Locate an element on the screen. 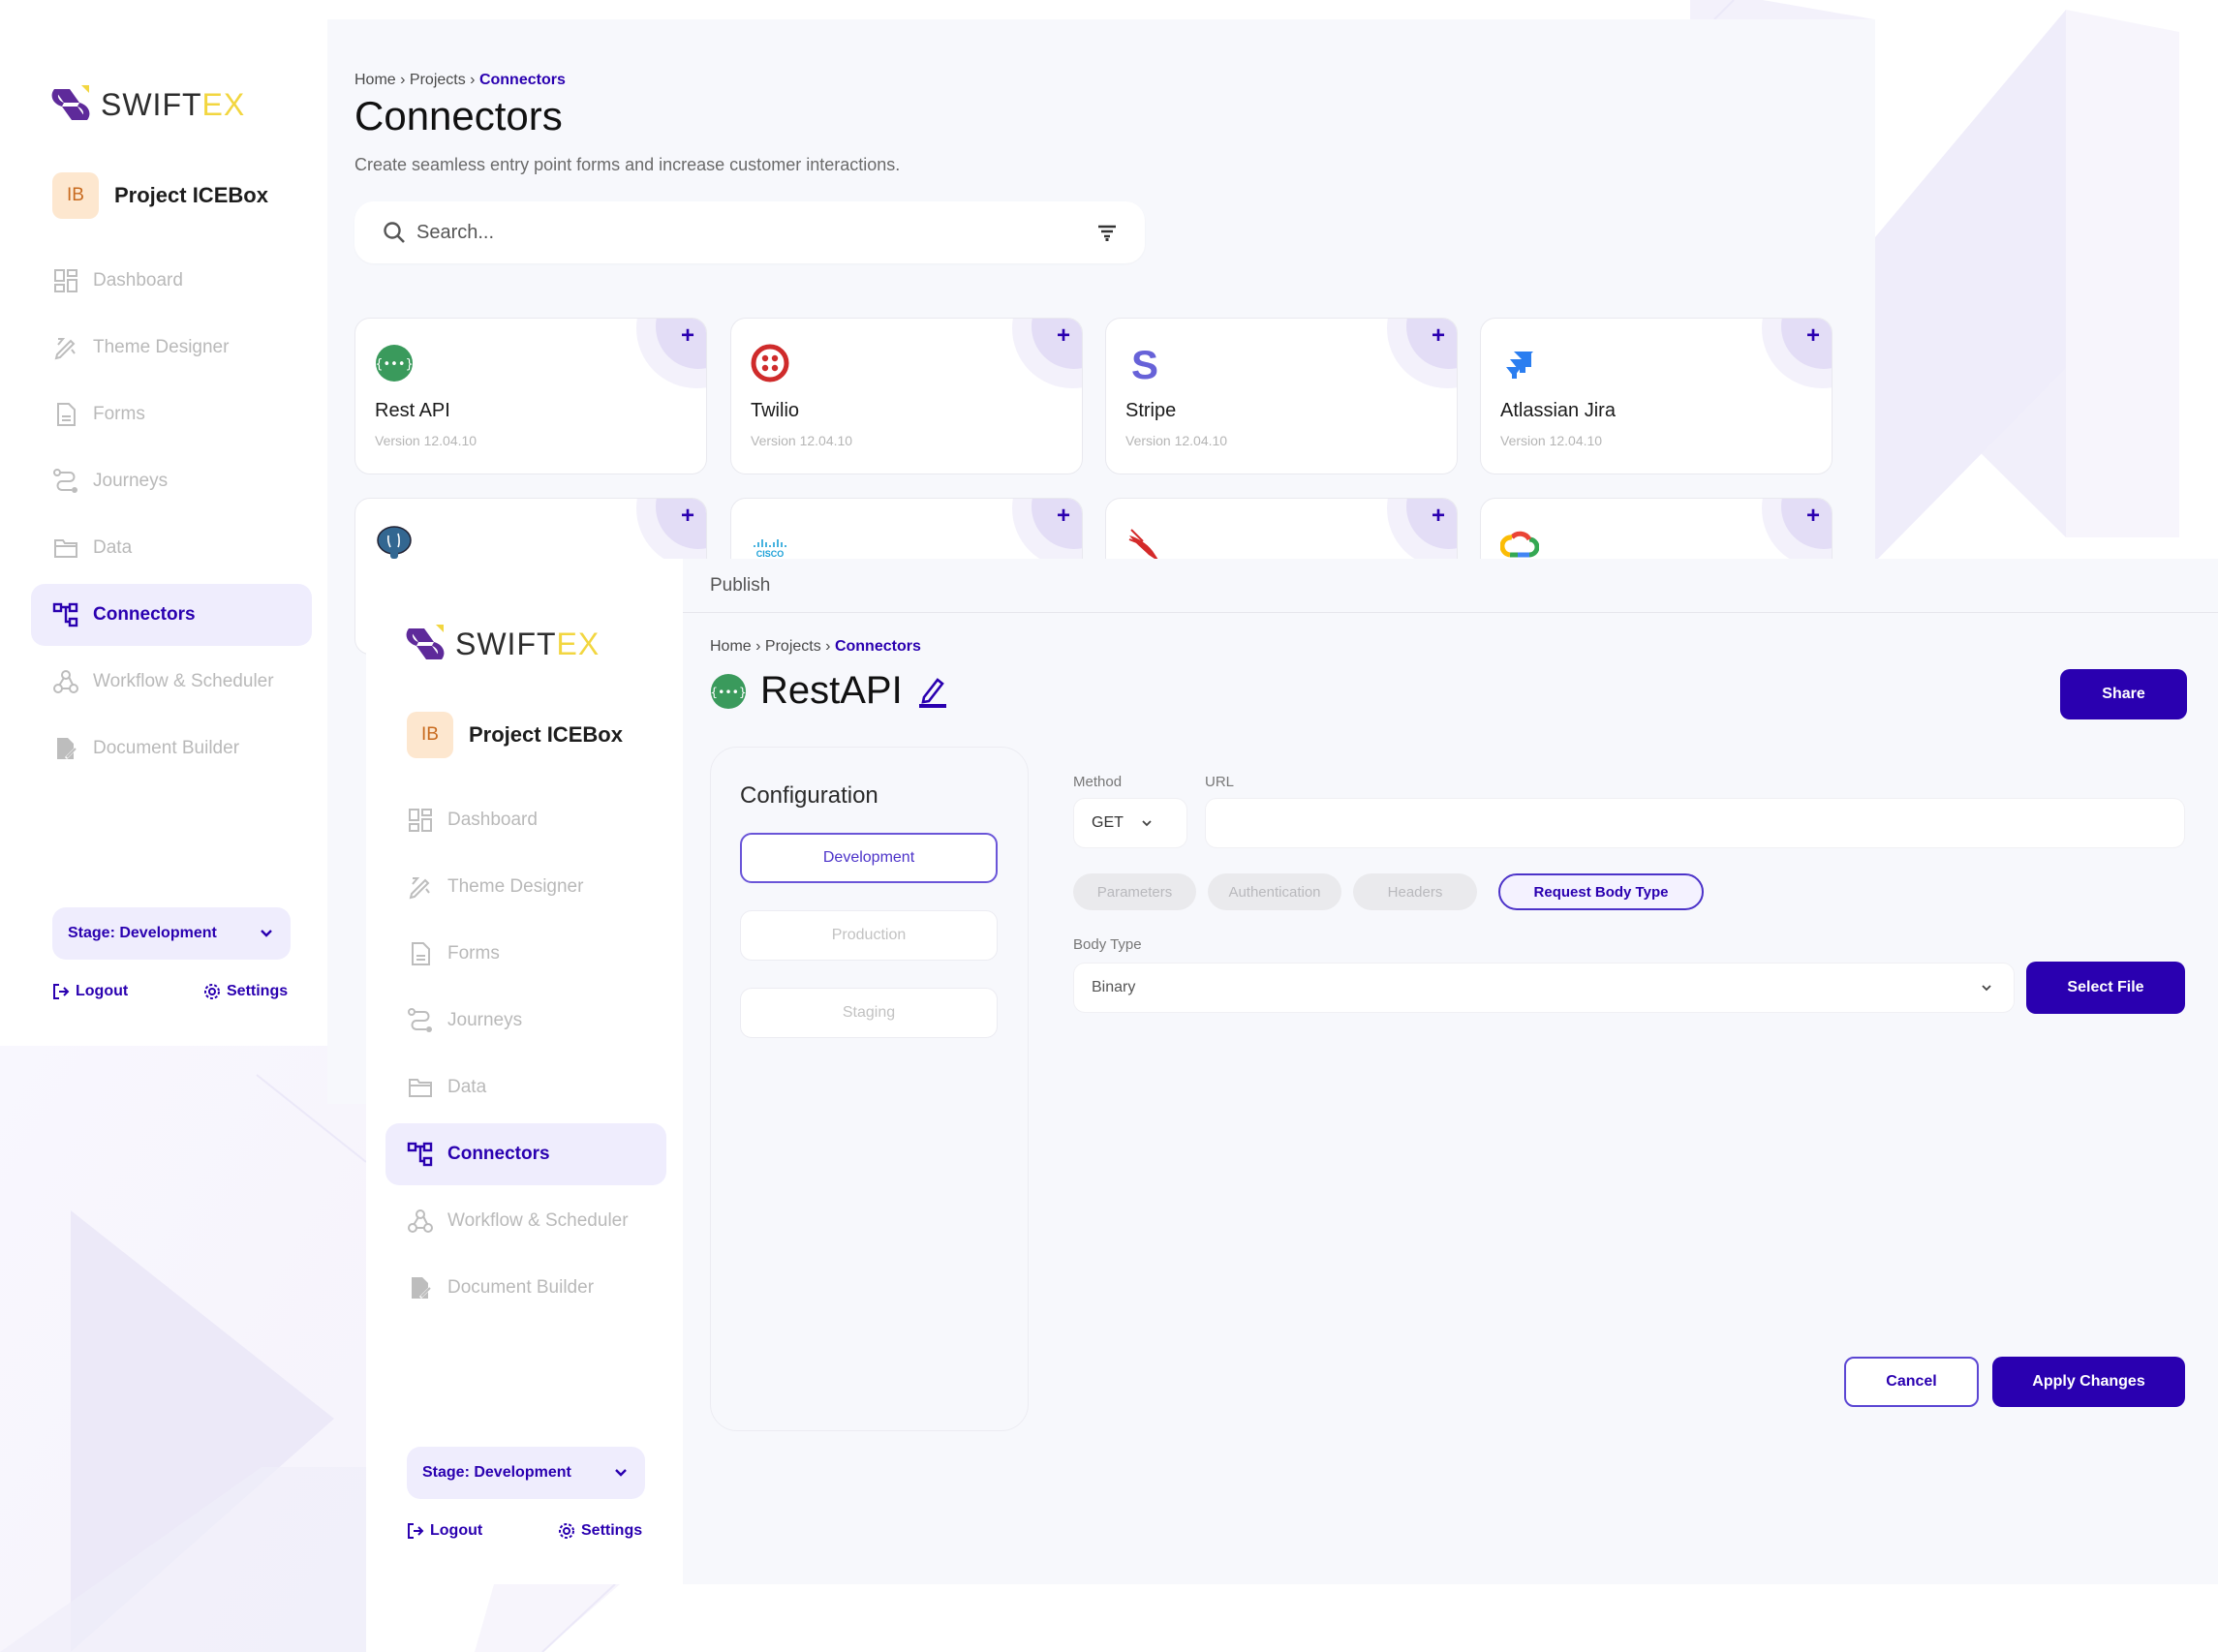  sidebar-item-label: Theme Designer is located at coordinates (515, 886).